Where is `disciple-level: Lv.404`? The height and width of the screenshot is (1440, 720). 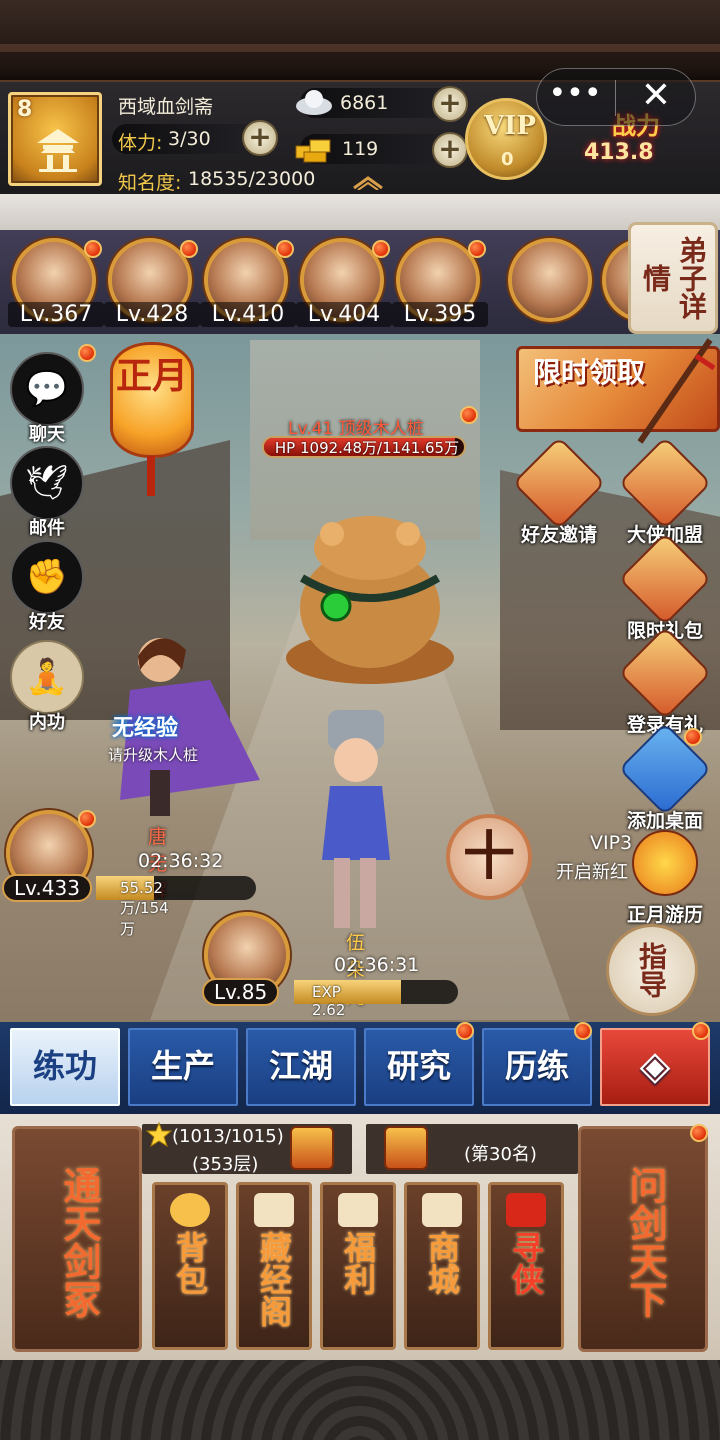
disciple-level: Lv.404 is located at coordinates (344, 314).